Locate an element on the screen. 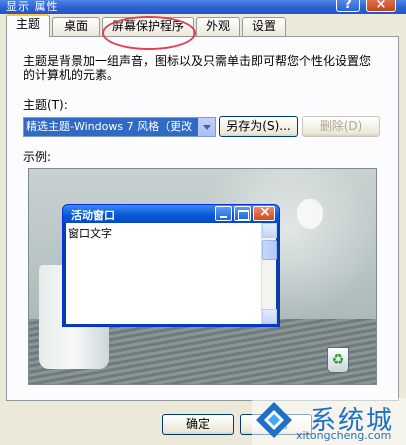  apple-logo-icon is located at coordinates (310, 214).